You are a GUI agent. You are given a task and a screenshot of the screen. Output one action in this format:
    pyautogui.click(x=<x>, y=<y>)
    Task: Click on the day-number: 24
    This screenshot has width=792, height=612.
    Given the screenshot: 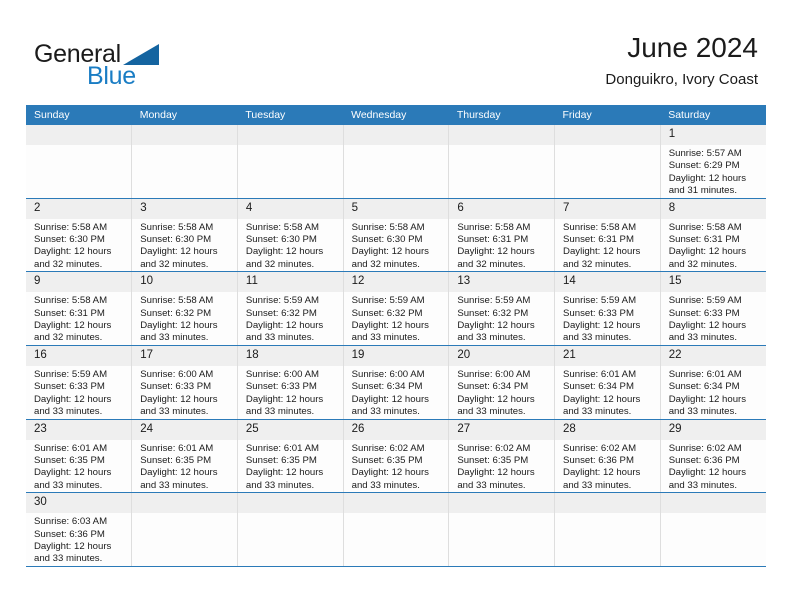 What is the action you would take?
    pyautogui.click(x=184, y=429)
    